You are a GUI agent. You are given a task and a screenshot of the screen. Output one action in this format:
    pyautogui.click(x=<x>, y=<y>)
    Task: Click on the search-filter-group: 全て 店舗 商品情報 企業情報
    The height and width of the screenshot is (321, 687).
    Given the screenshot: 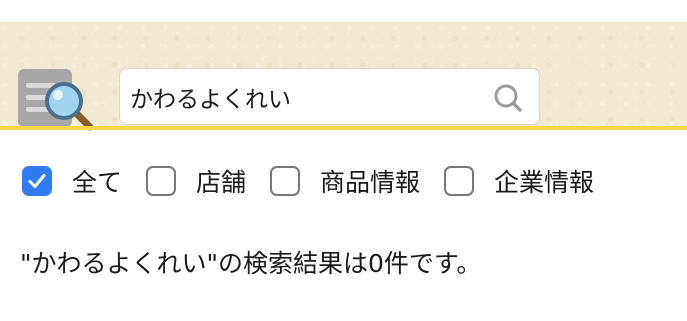 What is the action you would take?
    pyautogui.click(x=320, y=181)
    